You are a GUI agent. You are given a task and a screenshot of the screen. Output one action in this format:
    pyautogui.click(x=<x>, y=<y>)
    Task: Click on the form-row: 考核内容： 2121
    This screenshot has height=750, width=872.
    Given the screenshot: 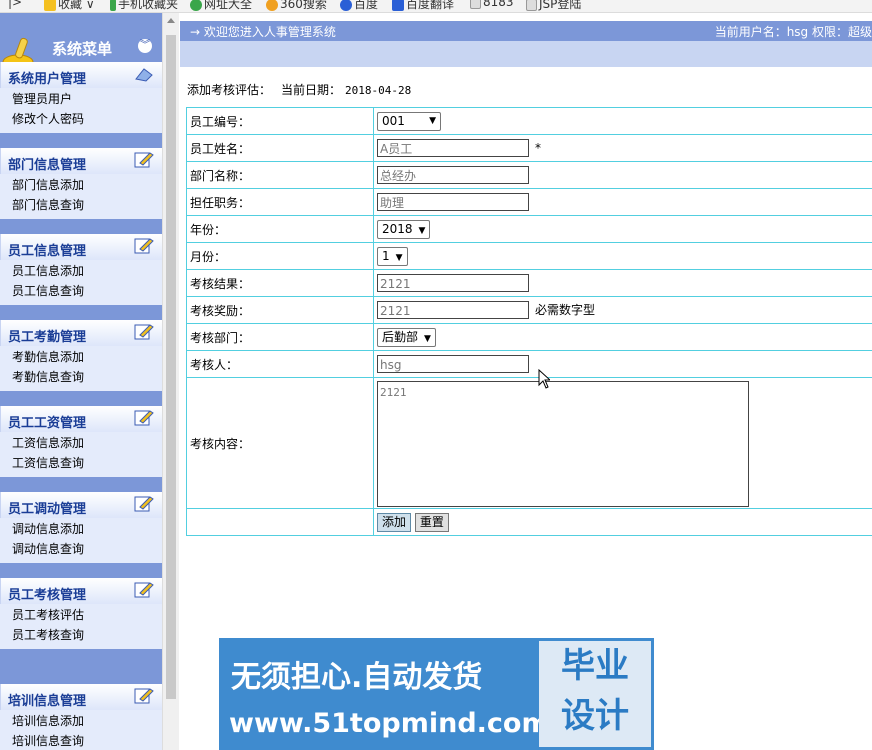 What is the action you would take?
    pyautogui.click(x=529, y=443)
    